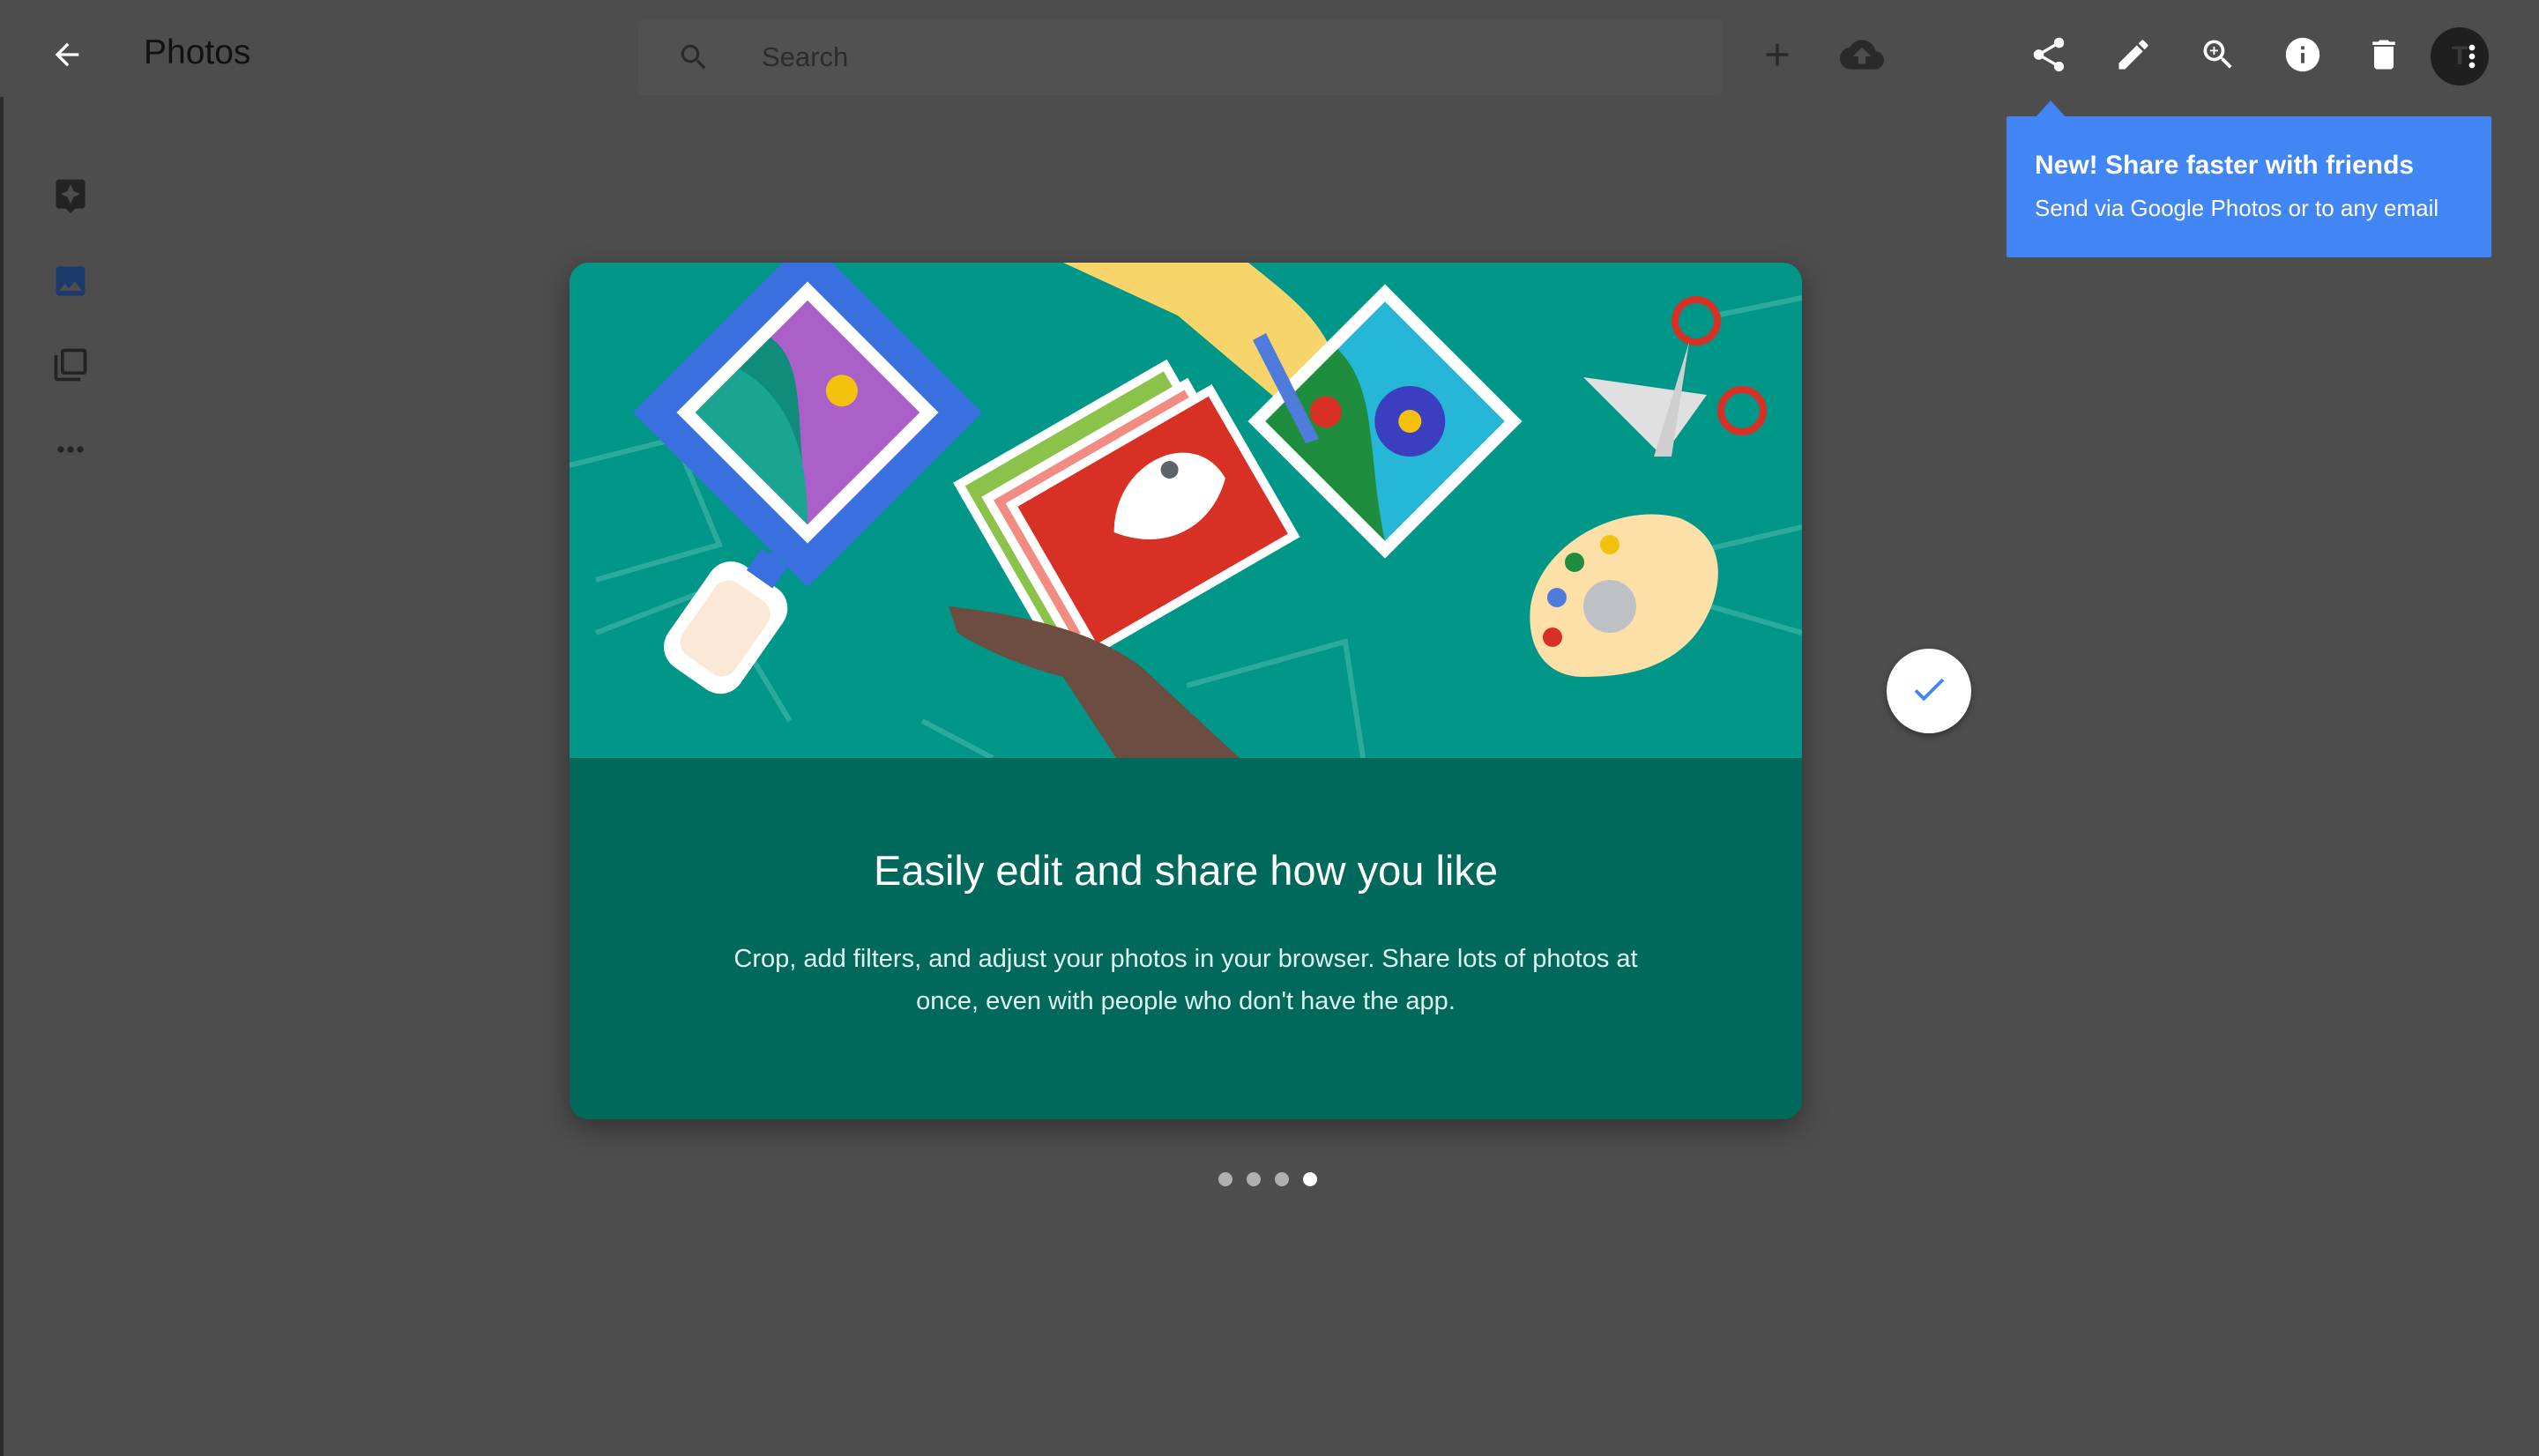  Describe the element at coordinates (2237, 208) in the screenshot. I see `tooltip-subtitle: Send via Google Photos or to any email` at that location.